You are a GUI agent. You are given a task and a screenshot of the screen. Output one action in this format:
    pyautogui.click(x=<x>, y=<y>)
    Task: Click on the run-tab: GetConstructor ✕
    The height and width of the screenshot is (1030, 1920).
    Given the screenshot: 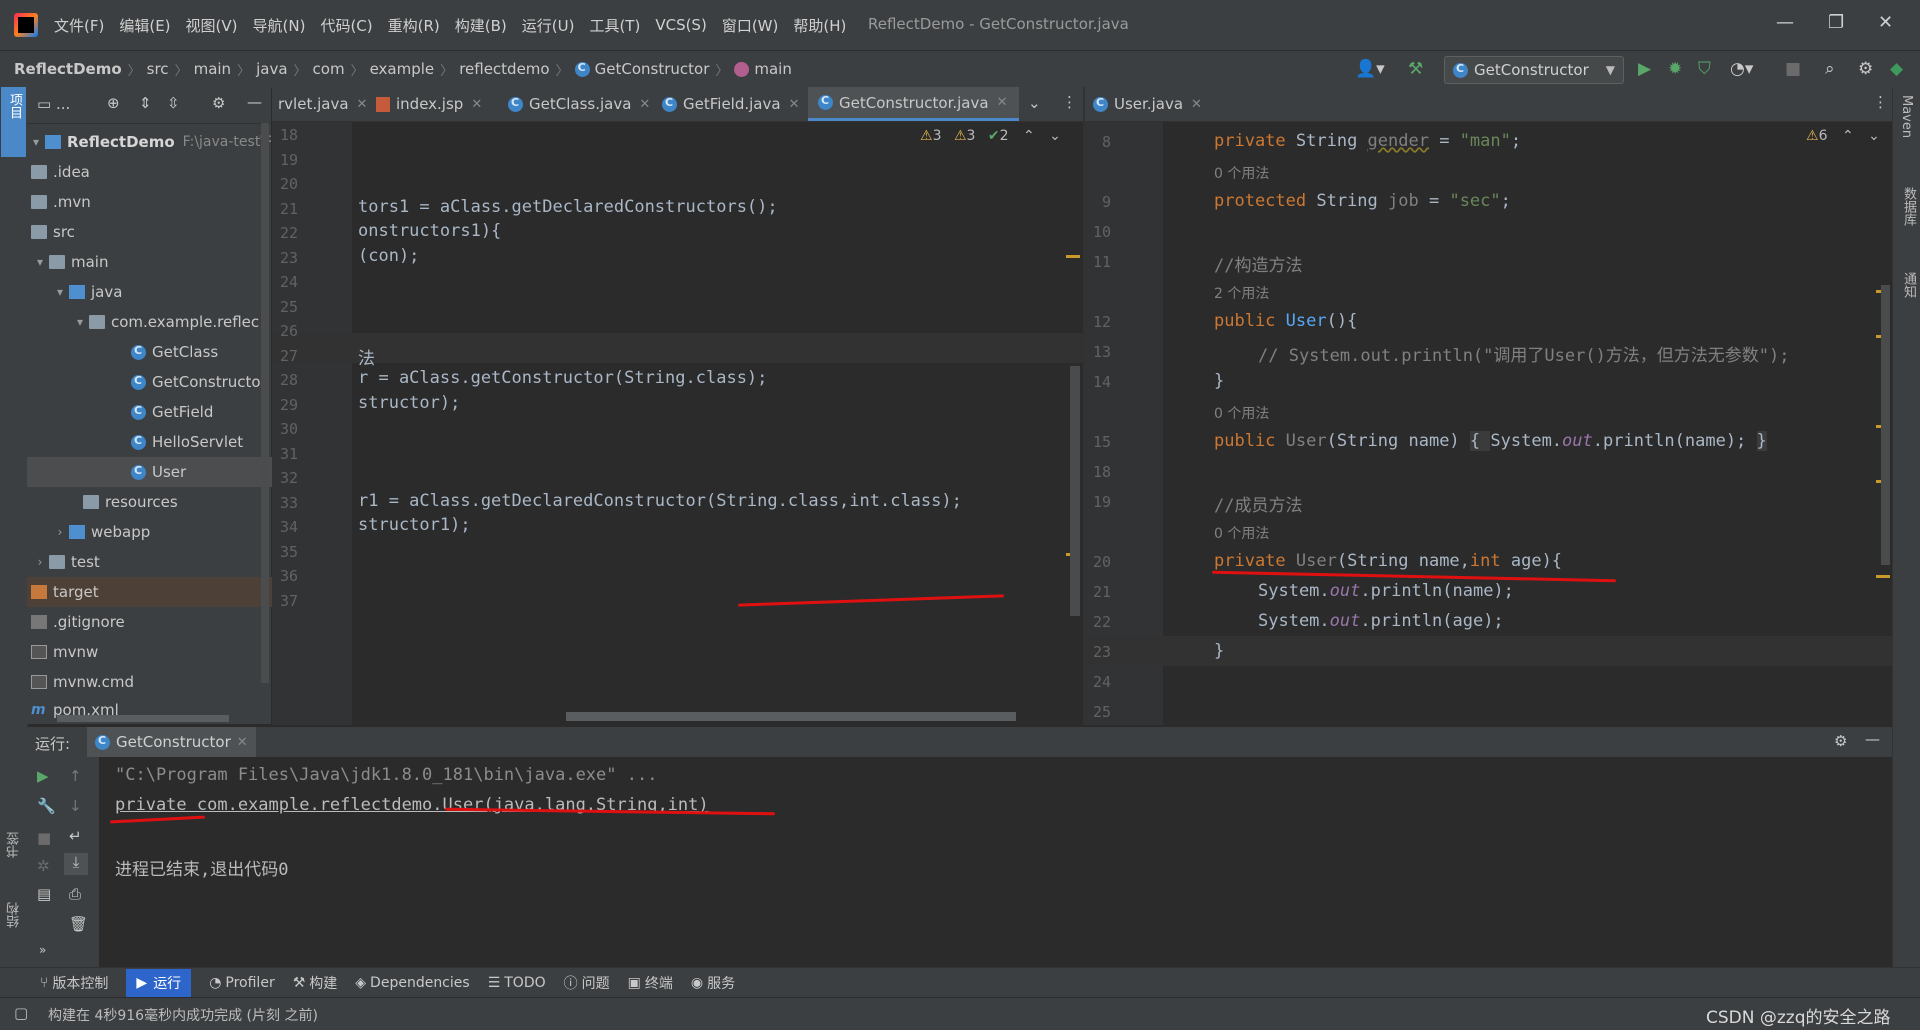 What is the action you would take?
    pyautogui.click(x=171, y=742)
    